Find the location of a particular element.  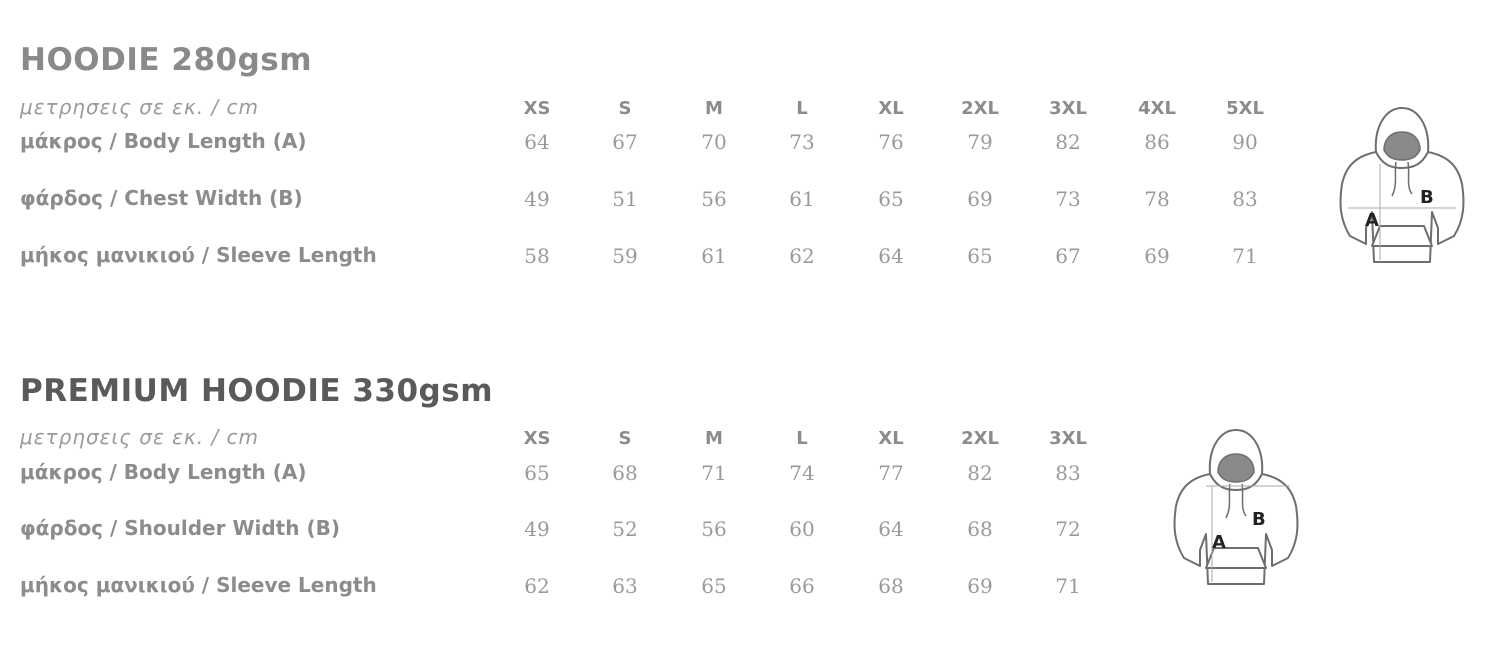

table-cell: 86 is located at coordinates (1157, 142).